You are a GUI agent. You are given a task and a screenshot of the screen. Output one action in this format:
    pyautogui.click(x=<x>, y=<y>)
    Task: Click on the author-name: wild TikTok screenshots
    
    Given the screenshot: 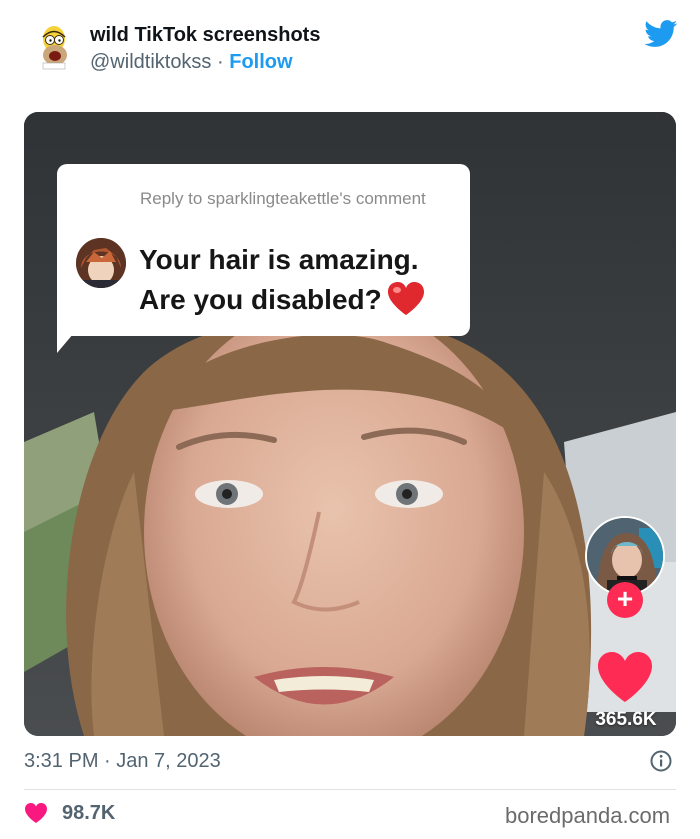 What is the action you would take?
    pyautogui.click(x=205, y=35)
    